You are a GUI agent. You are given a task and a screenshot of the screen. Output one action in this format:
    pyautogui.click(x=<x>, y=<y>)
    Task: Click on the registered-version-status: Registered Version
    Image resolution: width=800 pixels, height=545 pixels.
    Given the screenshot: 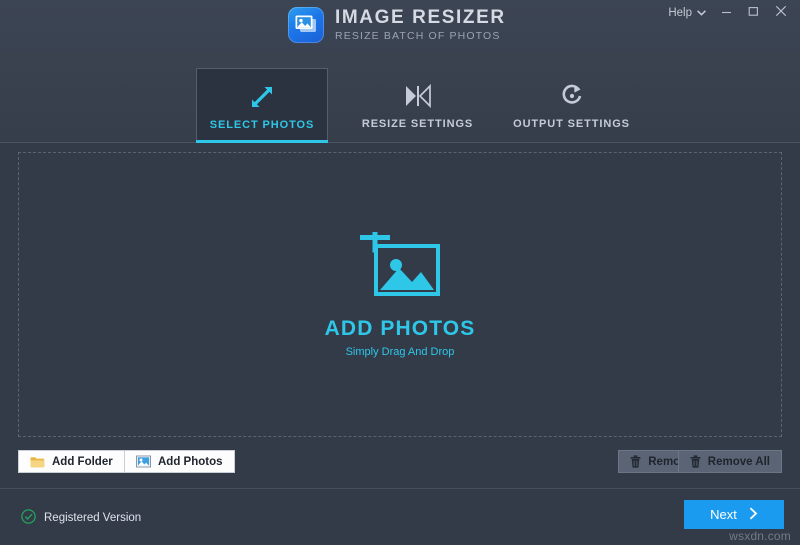 What is the action you would take?
    pyautogui.click(x=81, y=518)
    